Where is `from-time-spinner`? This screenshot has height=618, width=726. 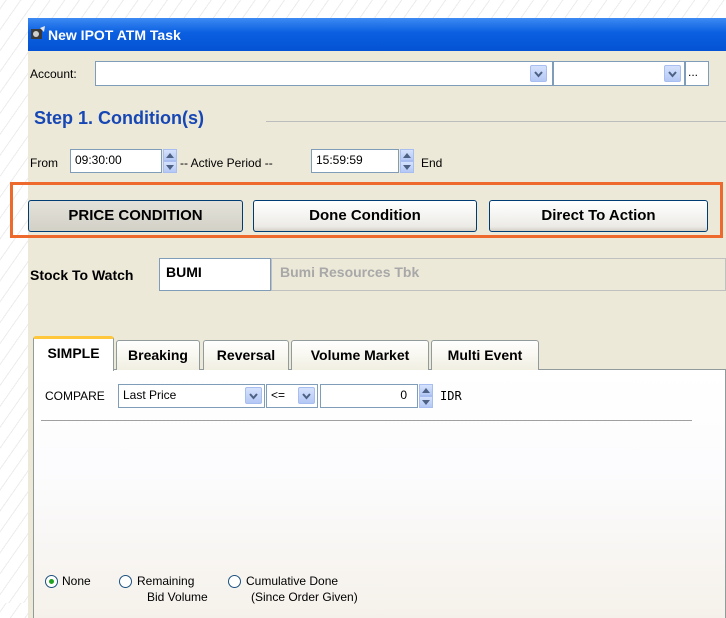 from-time-spinner is located at coordinates (170, 161).